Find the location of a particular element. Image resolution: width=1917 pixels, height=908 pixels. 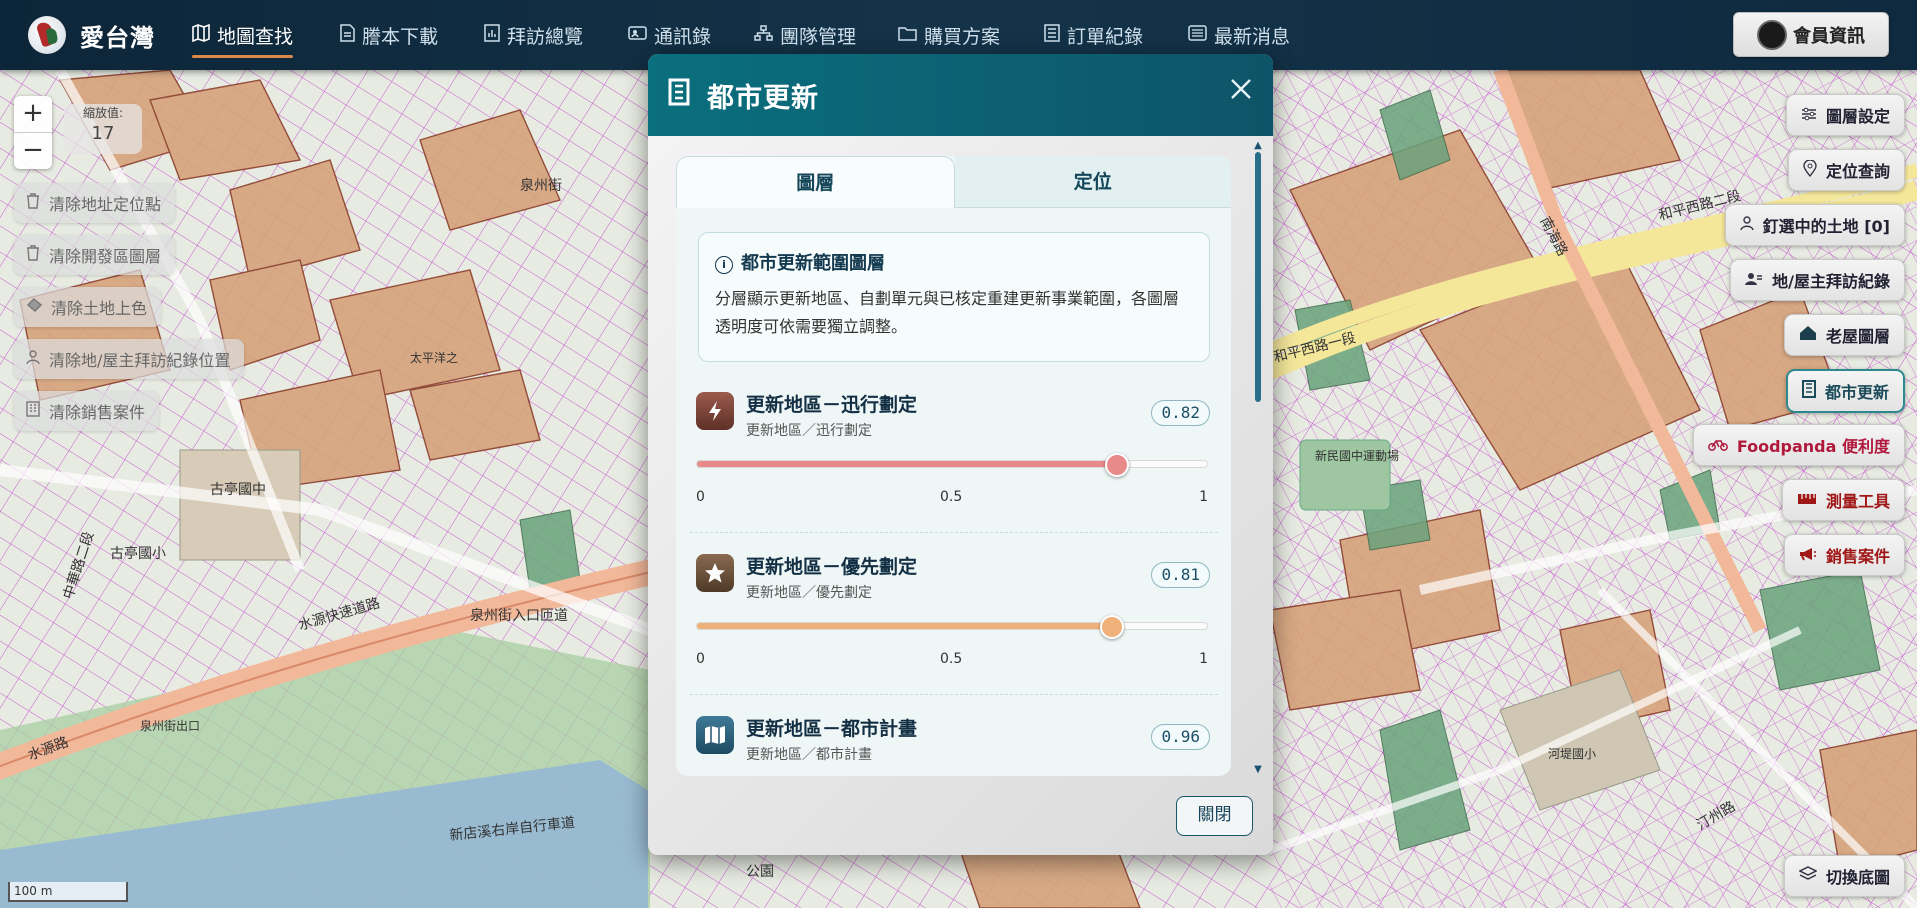

member-info-button: 會員資訊 is located at coordinates (1811, 34).